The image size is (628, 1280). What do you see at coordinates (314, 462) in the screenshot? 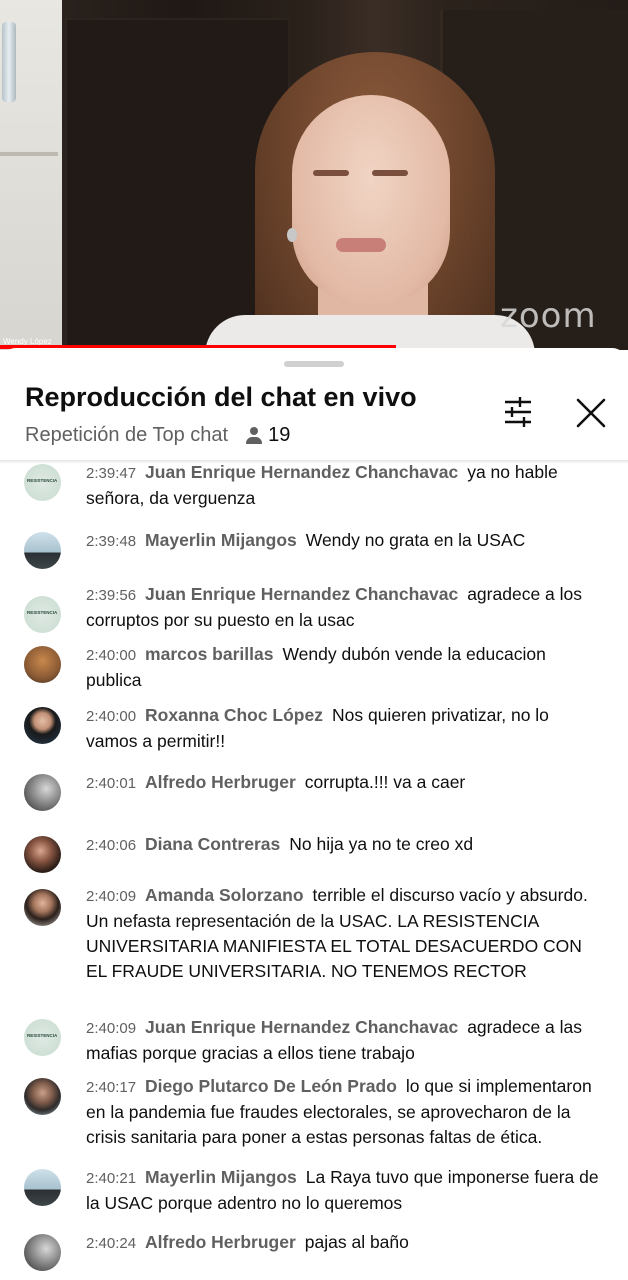
I see `header-divider` at bounding box center [314, 462].